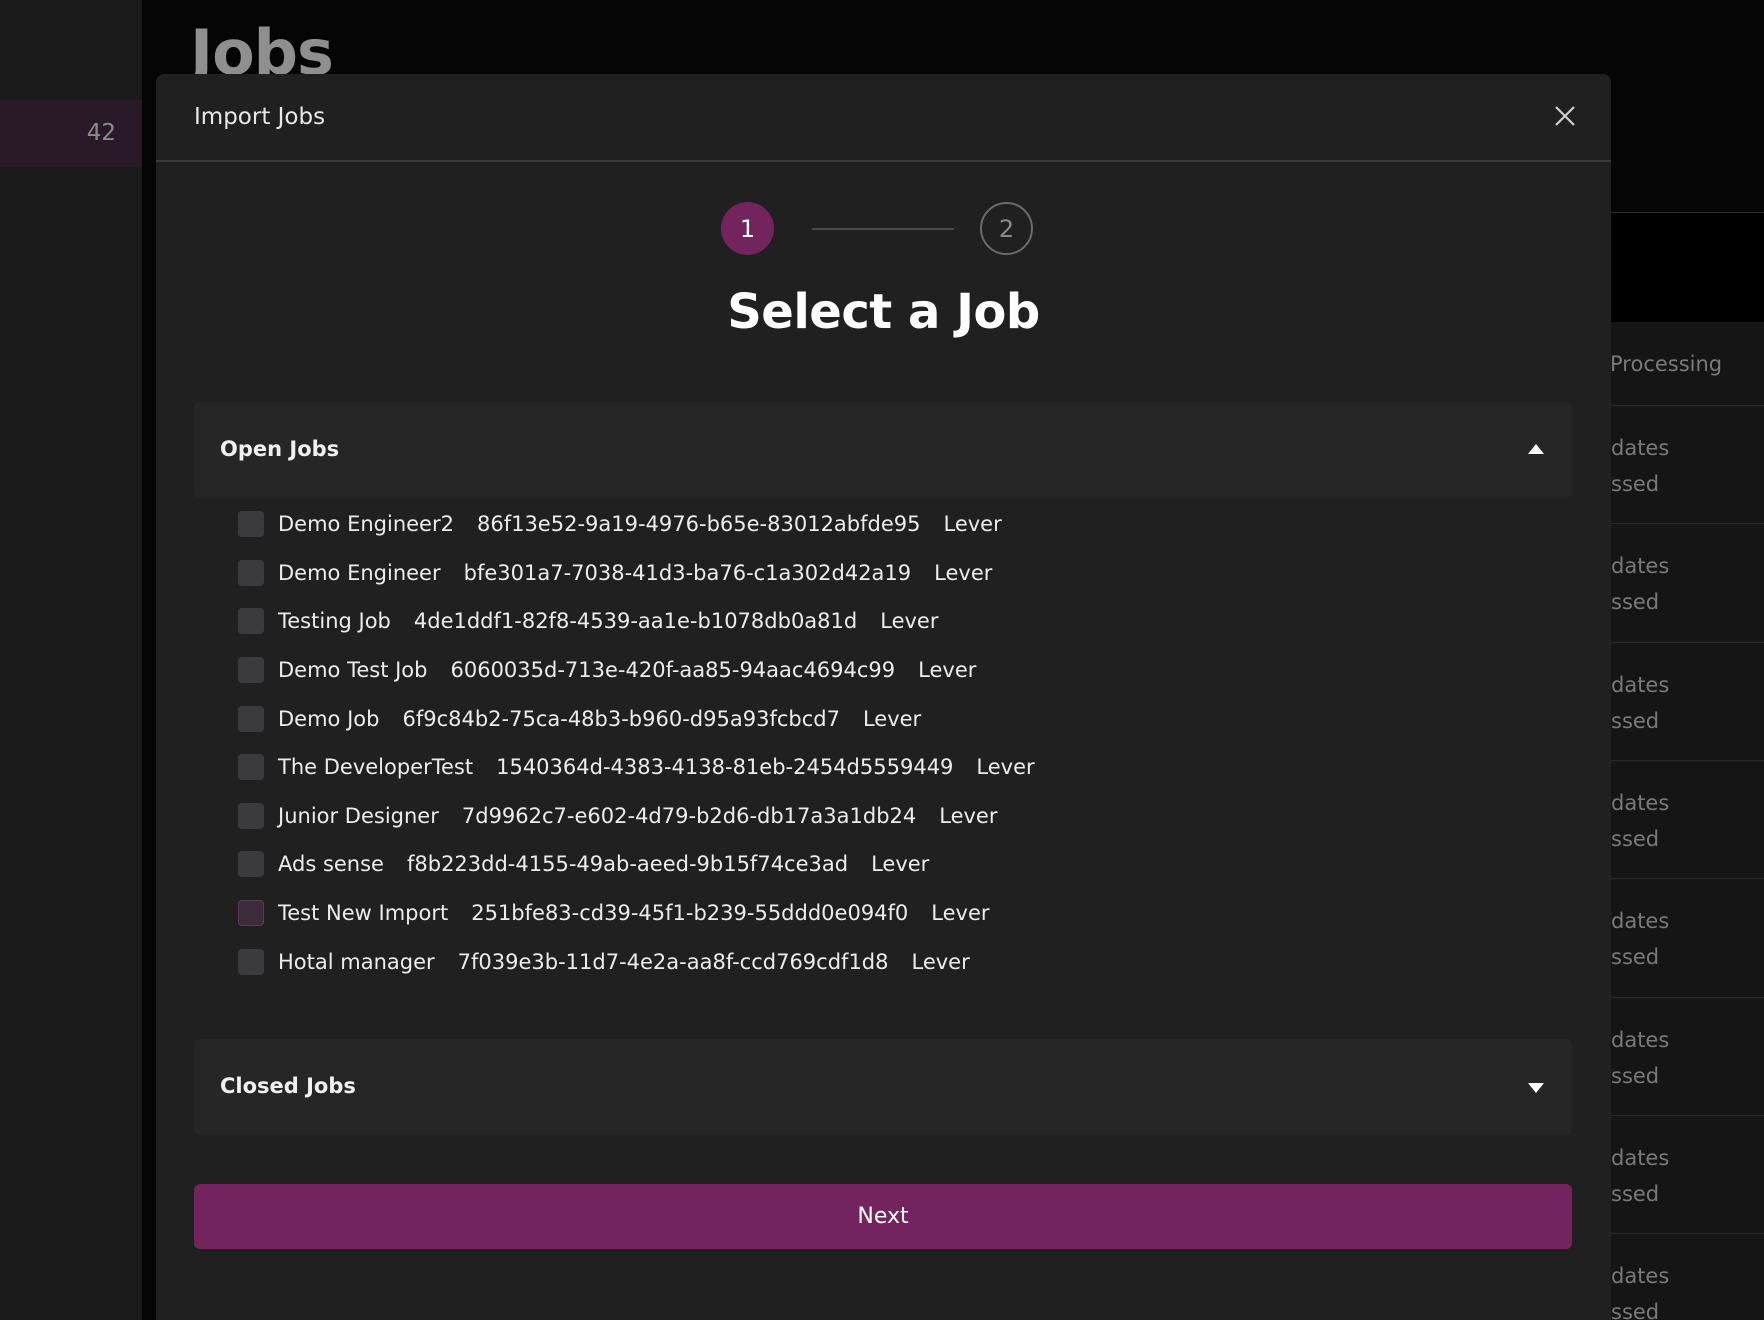 The image size is (1764, 1320). Describe the element at coordinates (71, 660) in the screenshot. I see `sidebar: 42` at that location.